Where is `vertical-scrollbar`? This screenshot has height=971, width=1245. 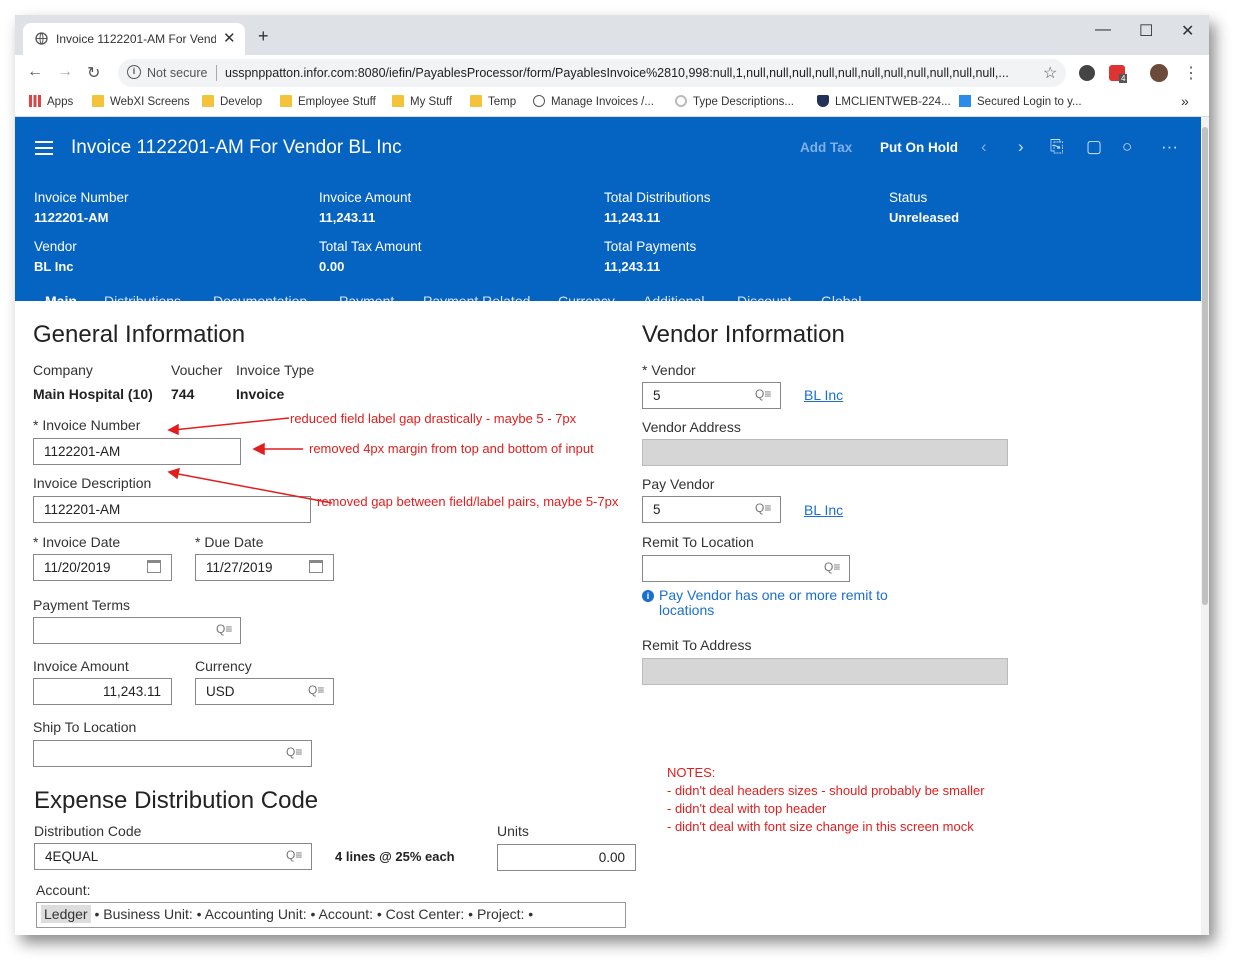 vertical-scrollbar is located at coordinates (1205, 526).